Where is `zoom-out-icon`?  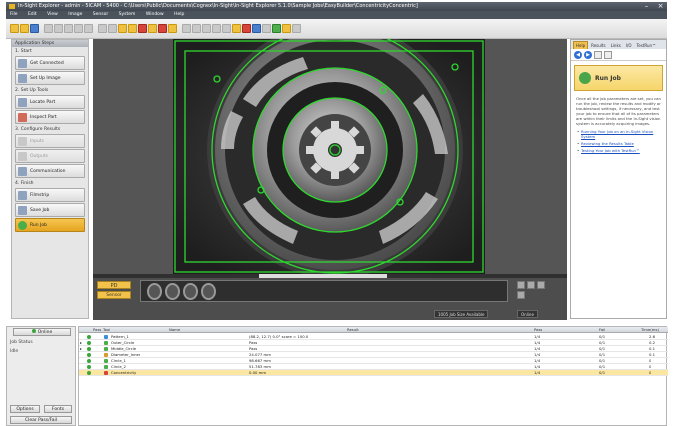 zoom-out-icon is located at coordinates (196, 28).